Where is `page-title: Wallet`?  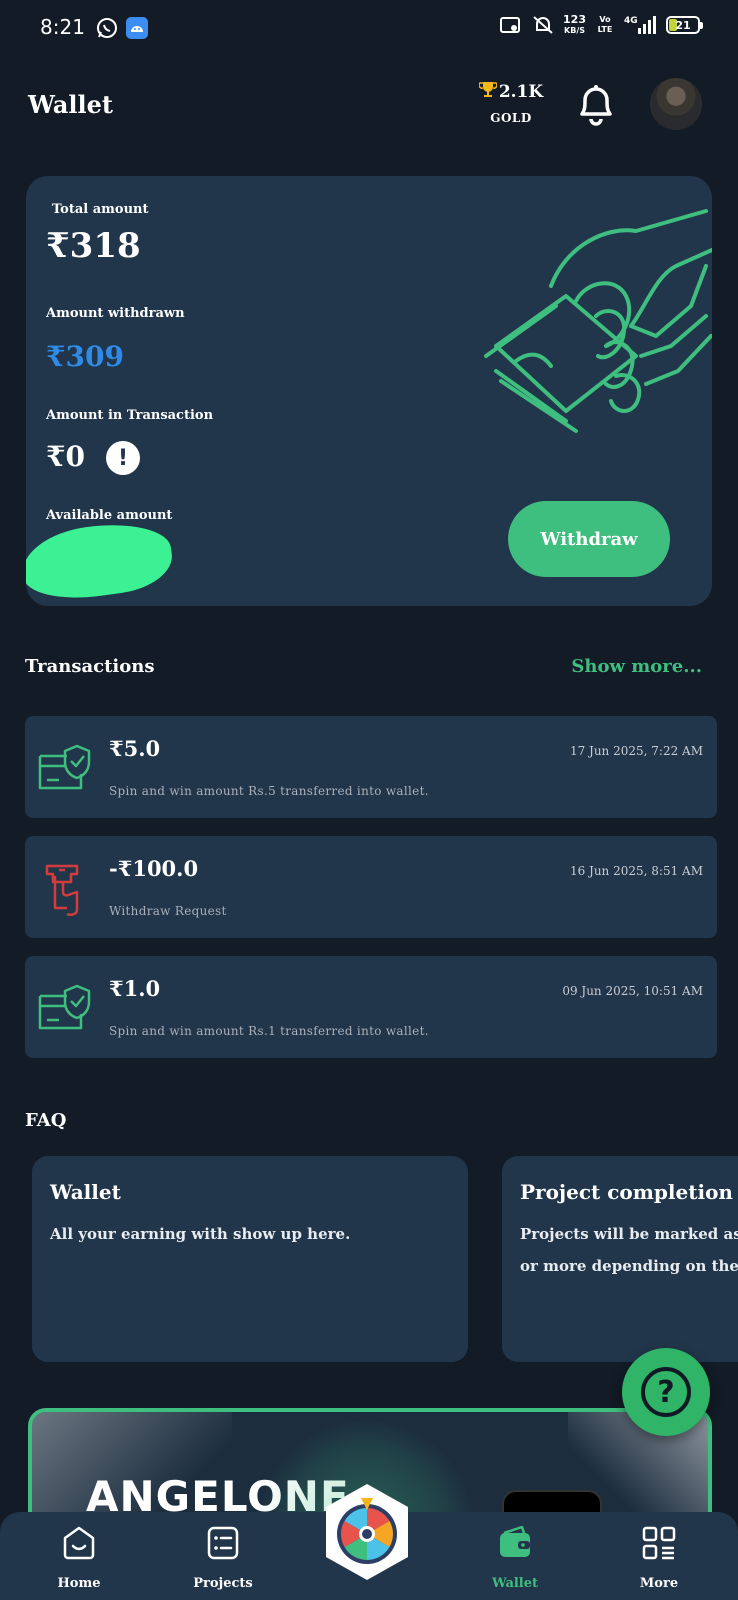 page-title: Wallet is located at coordinates (71, 104).